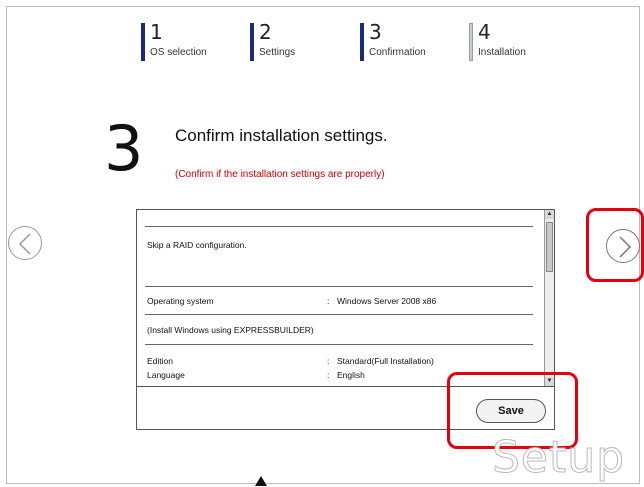  Describe the element at coordinates (291, 301) in the screenshot. I see `os-row: Operating system: Windows Server 2008 x86` at that location.